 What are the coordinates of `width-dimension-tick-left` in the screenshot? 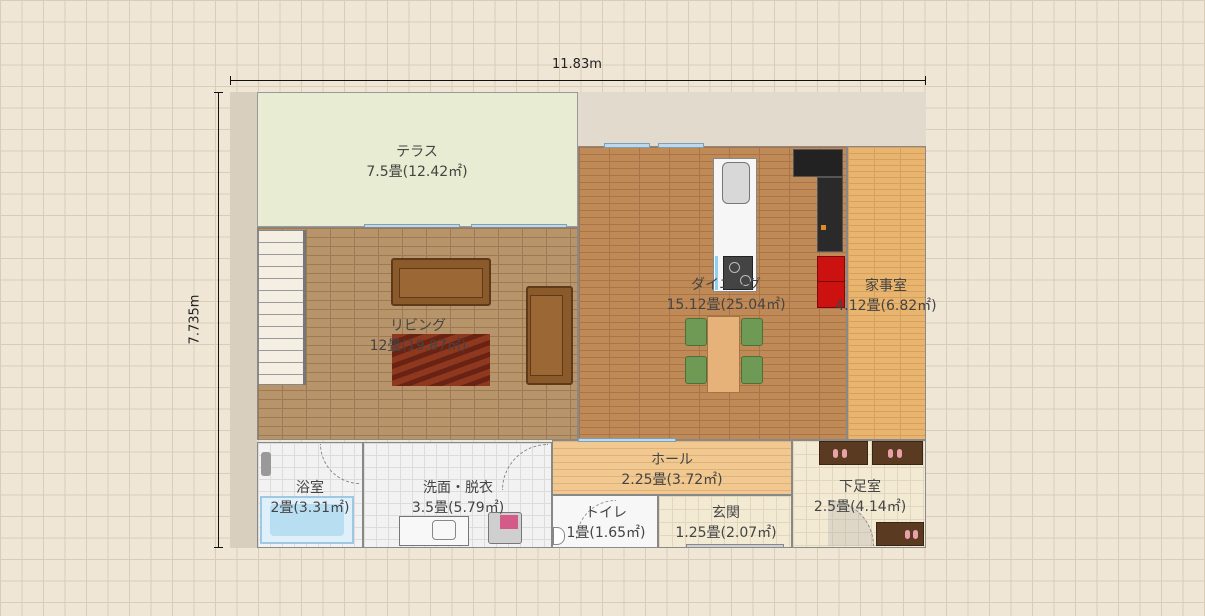 It's located at (230, 80).